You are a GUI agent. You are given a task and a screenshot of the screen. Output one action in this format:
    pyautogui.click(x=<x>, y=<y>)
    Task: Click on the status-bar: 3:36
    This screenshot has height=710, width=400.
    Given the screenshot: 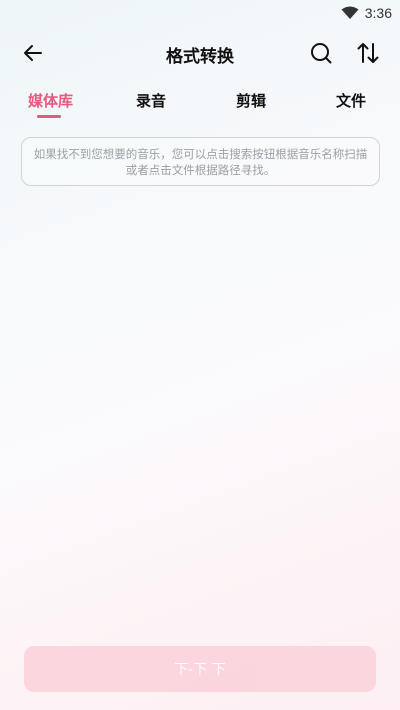 What is the action you would take?
    pyautogui.click(x=200, y=13)
    